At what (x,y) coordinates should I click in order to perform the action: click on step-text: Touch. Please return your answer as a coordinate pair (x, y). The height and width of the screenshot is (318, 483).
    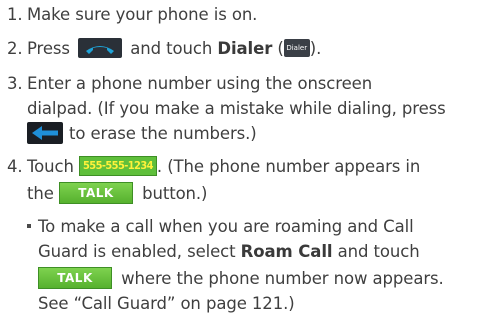
    Looking at the image, I should click on (50, 166).